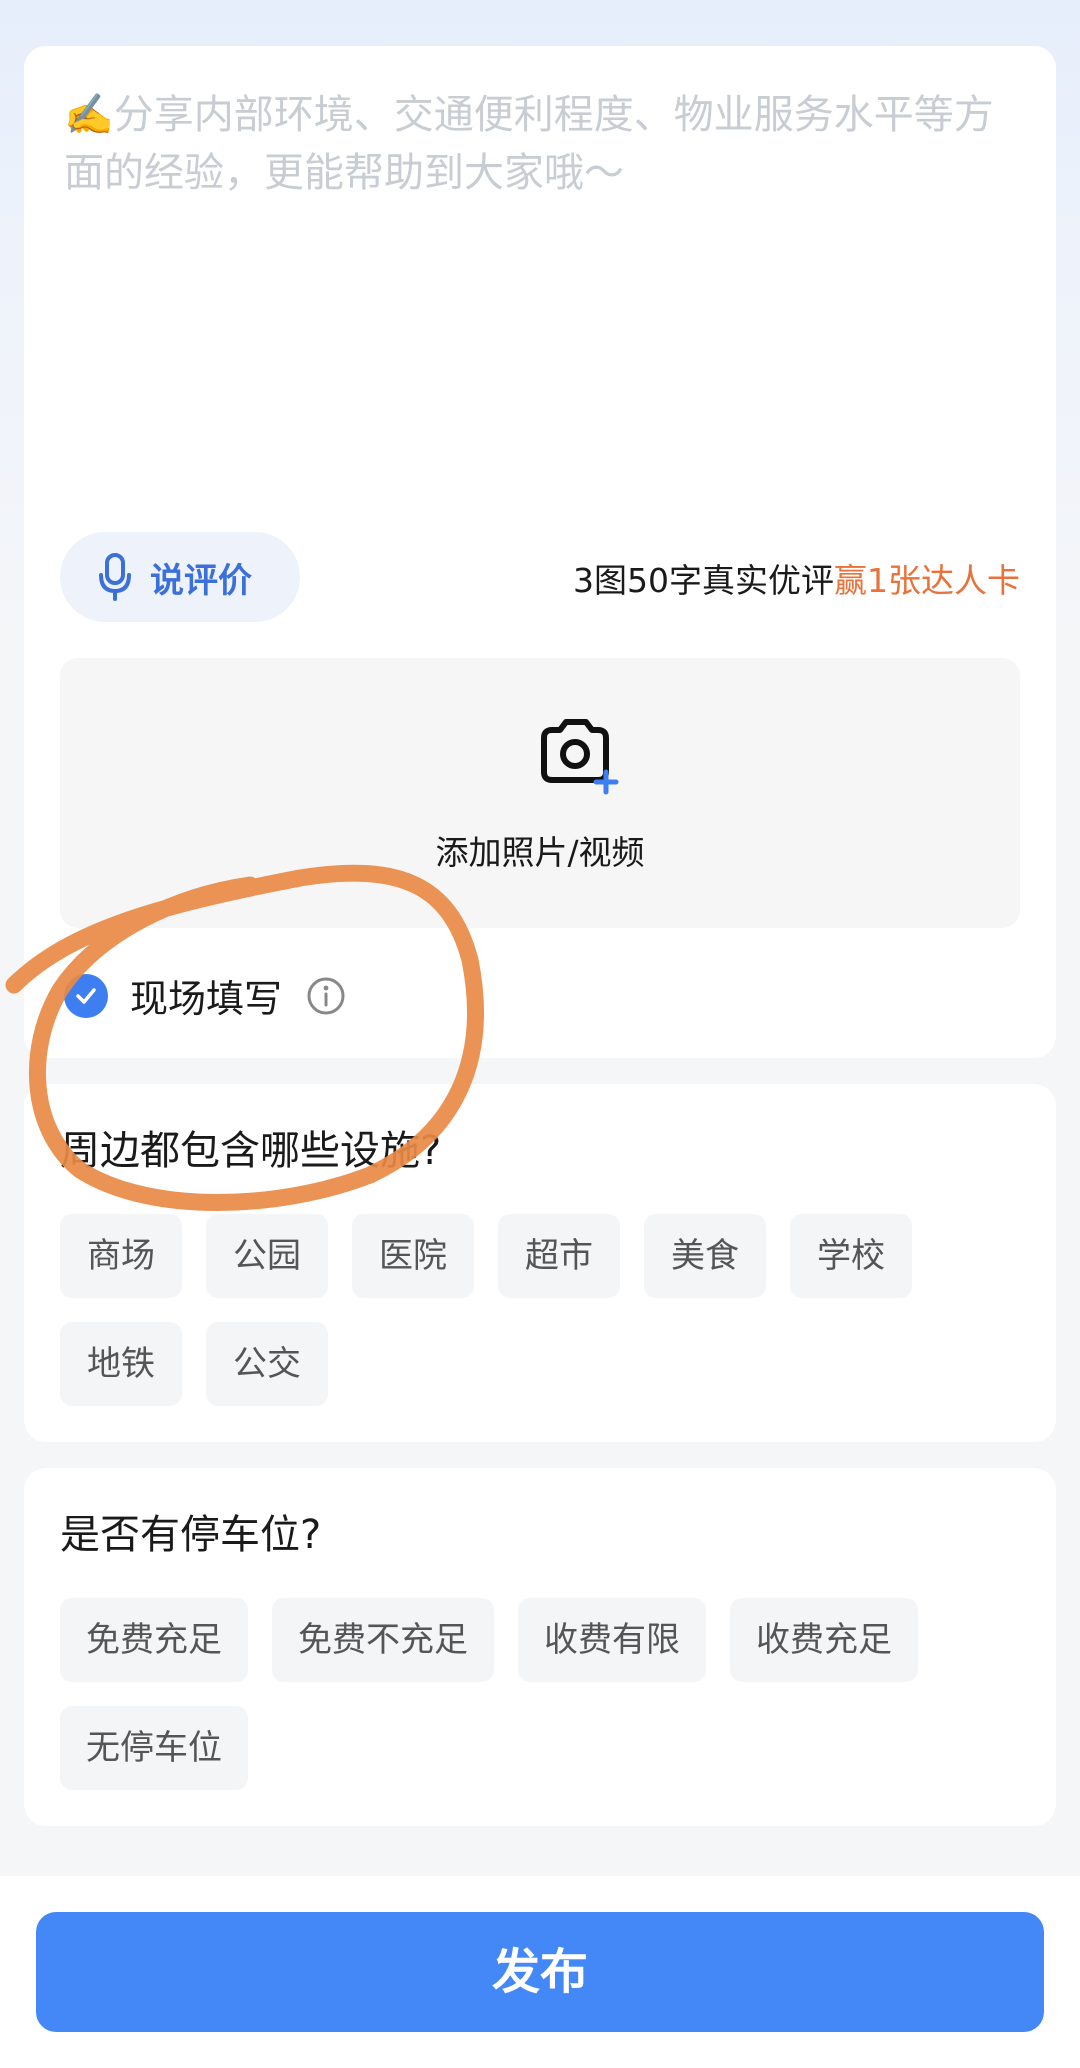 The width and height of the screenshot is (1080, 2068). Describe the element at coordinates (154, 1640) in the screenshot. I see `parking-option: 免费充足` at that location.